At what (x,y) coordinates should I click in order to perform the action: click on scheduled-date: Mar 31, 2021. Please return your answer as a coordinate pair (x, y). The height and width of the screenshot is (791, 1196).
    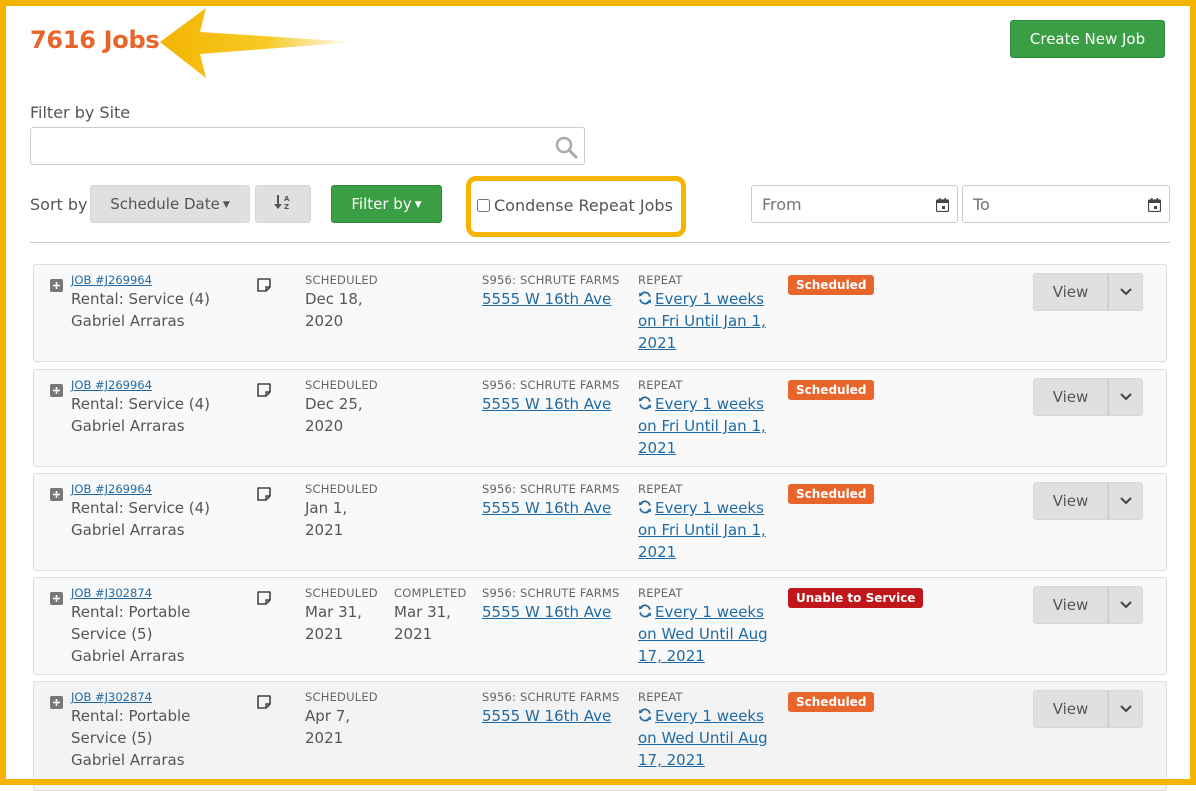
    Looking at the image, I should click on (333, 623).